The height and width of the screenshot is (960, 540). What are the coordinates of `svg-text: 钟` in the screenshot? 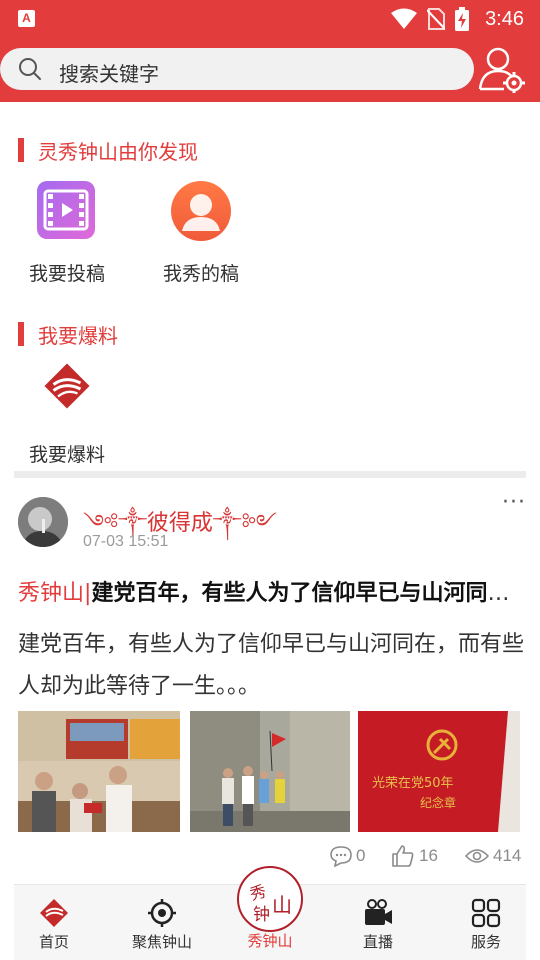 It's located at (261, 915).